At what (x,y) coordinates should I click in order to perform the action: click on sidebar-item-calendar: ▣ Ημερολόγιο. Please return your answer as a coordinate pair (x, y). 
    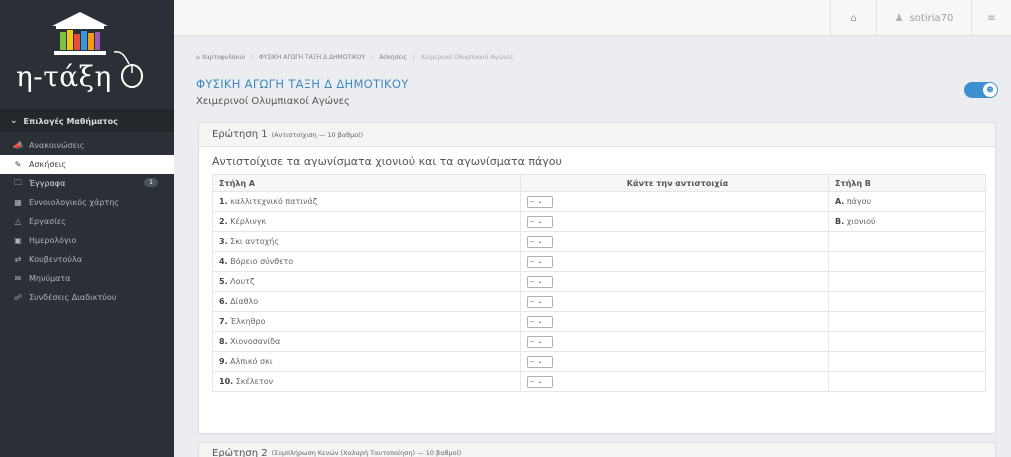
    Looking at the image, I should click on (87, 240).